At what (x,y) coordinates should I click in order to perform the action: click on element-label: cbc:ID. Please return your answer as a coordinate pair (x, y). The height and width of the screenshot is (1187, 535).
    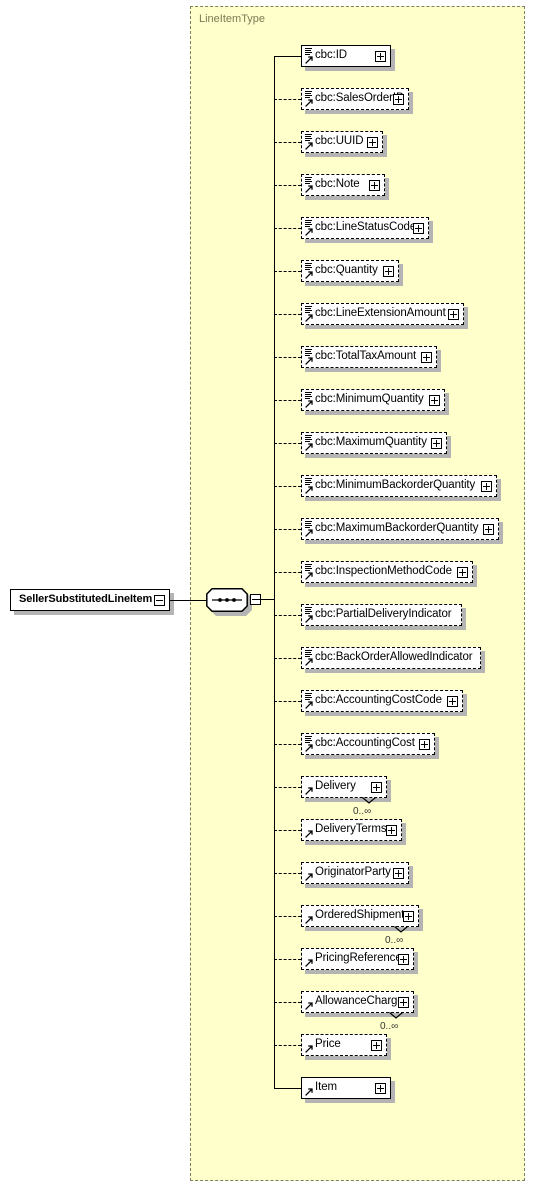
    Looking at the image, I should click on (331, 55).